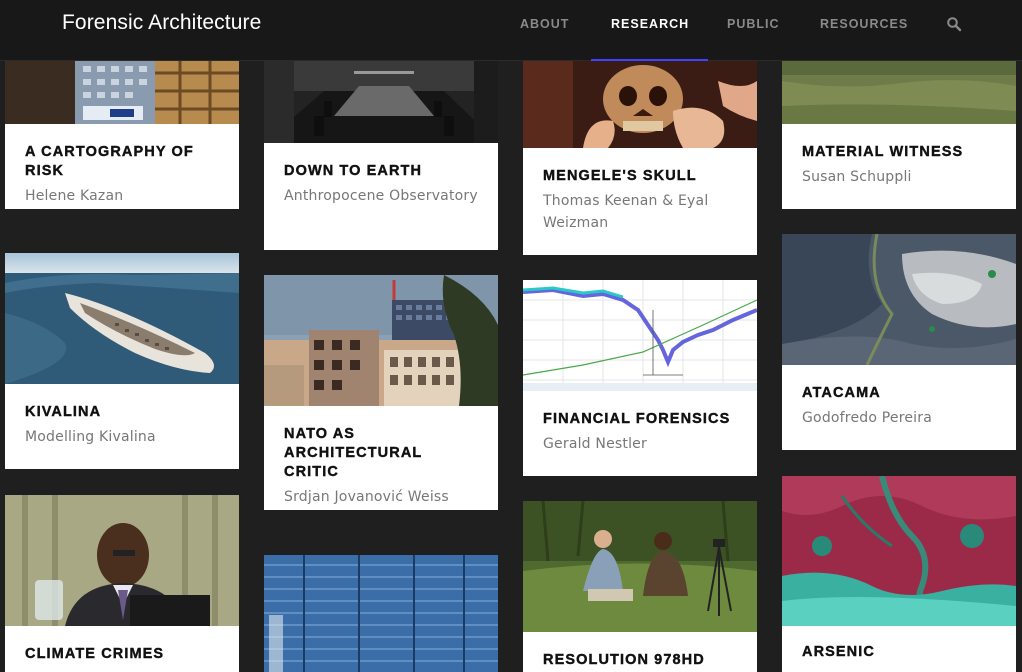 The image size is (1022, 672). What do you see at coordinates (620, 176) in the screenshot?
I see `project-title: MENGELE'S SKULL` at bounding box center [620, 176].